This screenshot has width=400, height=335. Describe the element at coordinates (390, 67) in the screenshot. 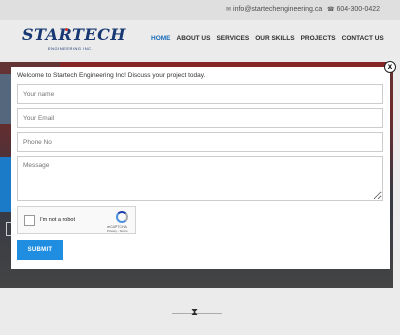

I see `close-icon: x` at that location.